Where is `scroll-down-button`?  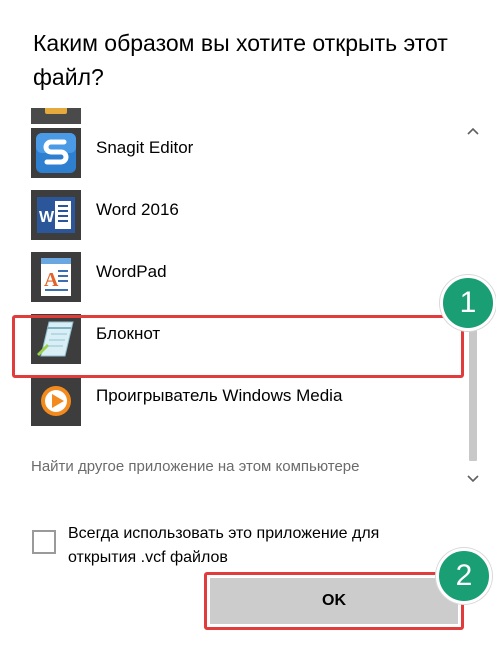
scroll-down-button is located at coordinates (473, 479).